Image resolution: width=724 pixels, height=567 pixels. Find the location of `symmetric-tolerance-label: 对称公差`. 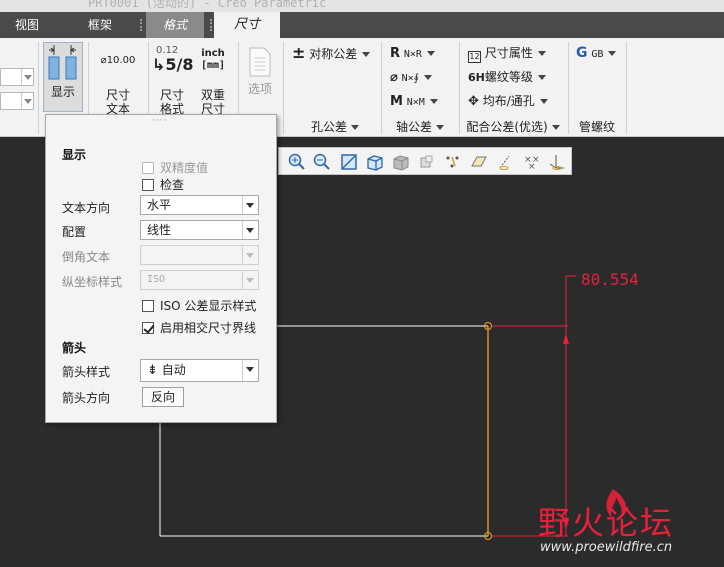

symmetric-tolerance-label: 对称公差 is located at coordinates (333, 54).